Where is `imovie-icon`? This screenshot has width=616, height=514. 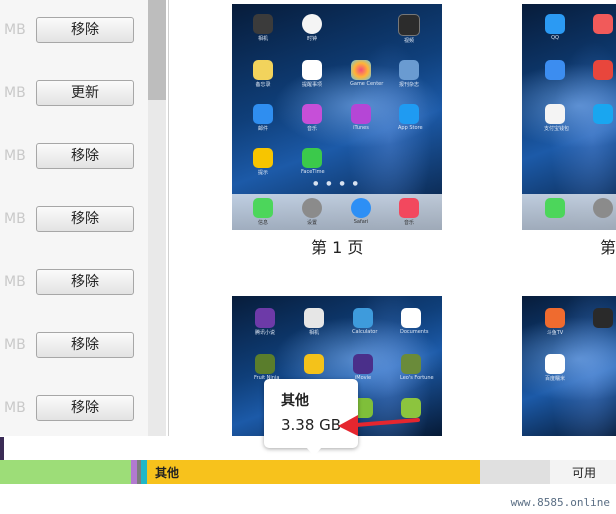
imovie-icon is located at coordinates (363, 364).